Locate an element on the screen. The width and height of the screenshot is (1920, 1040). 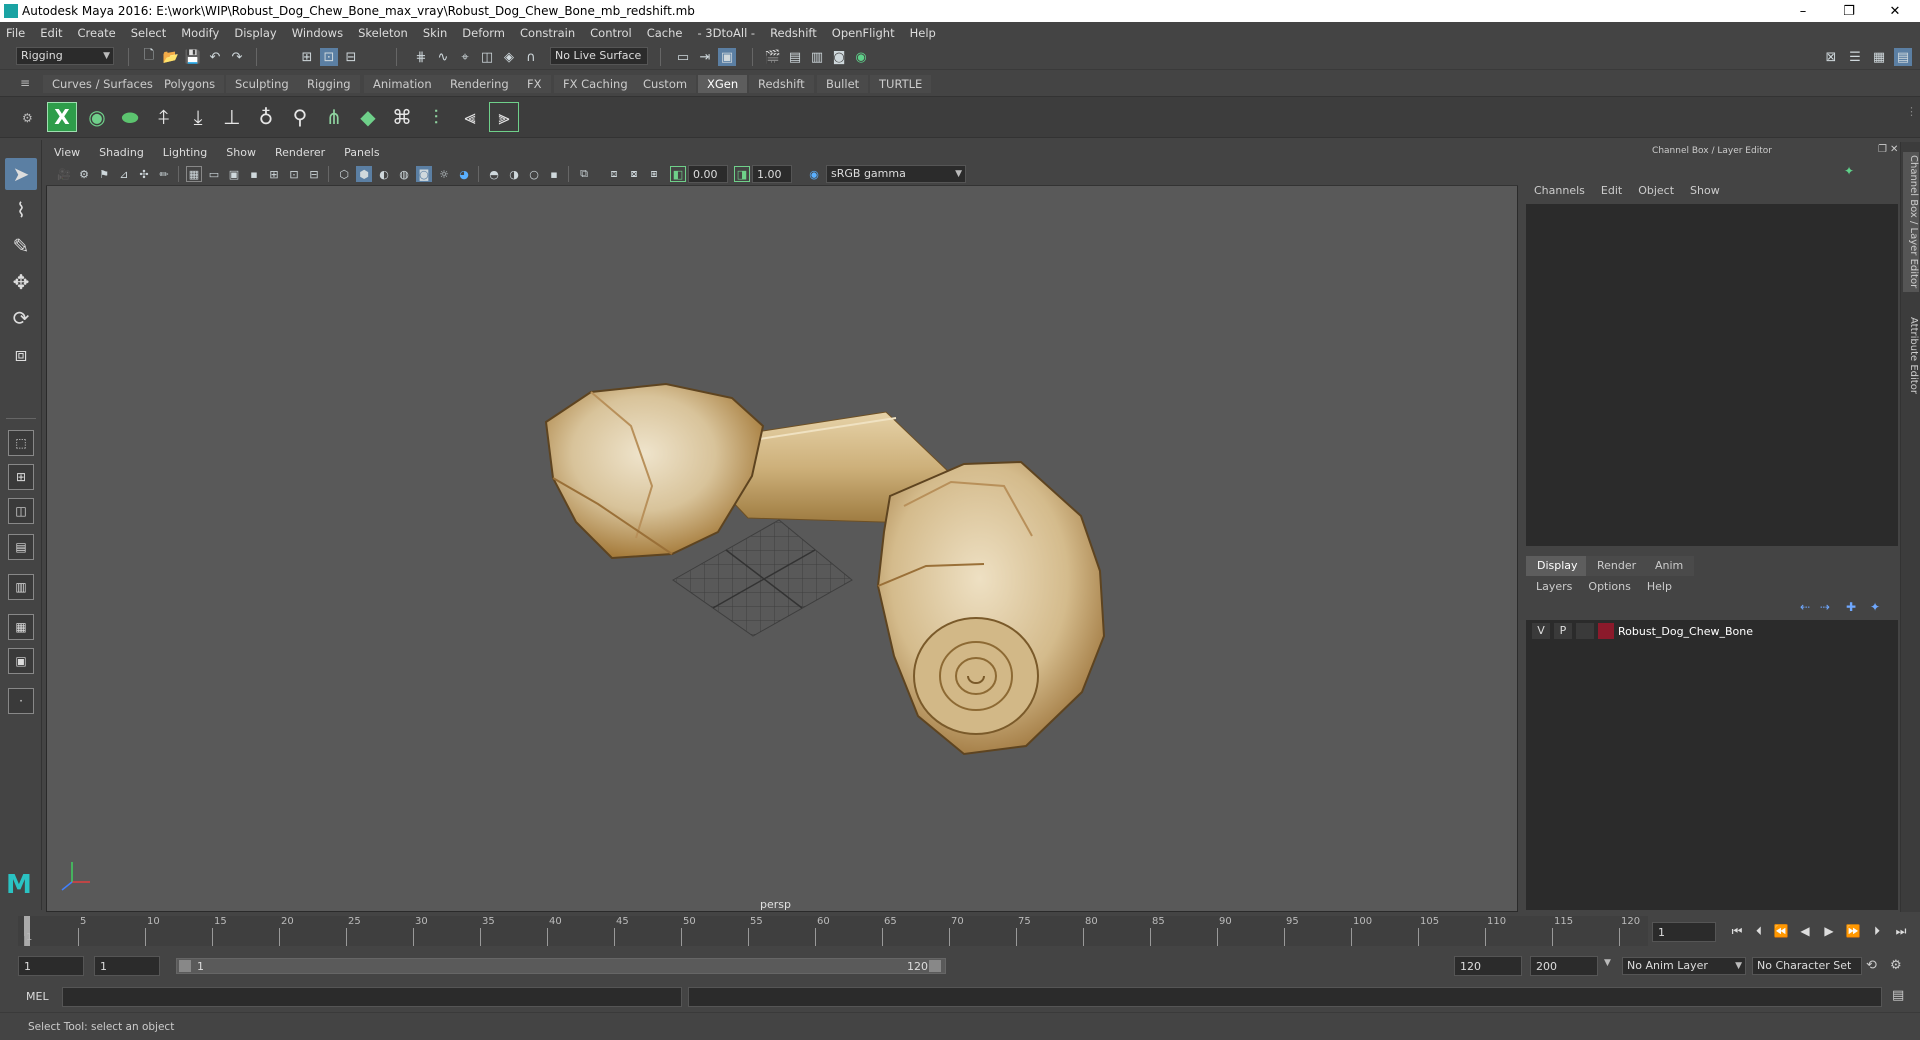
xray-icon: ▪ is located at coordinates (554, 174).